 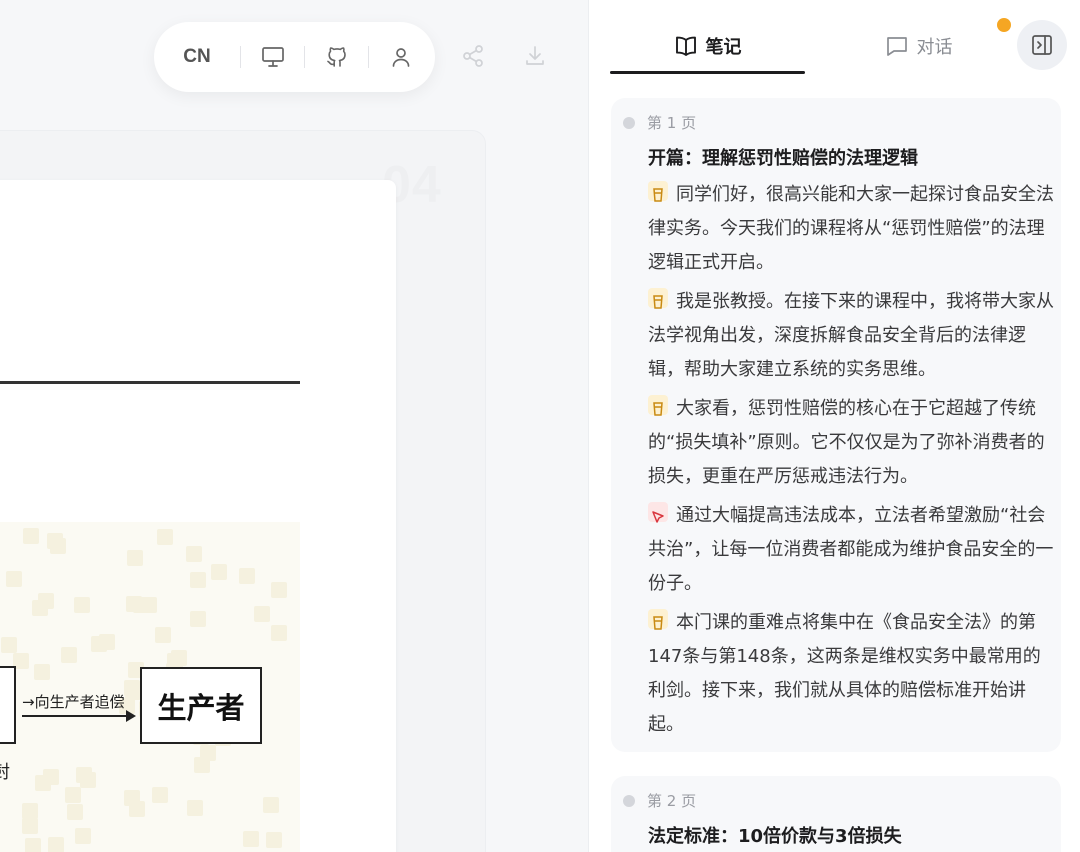 What do you see at coordinates (197, 57) in the screenshot?
I see `language-toggle-button: CN` at bounding box center [197, 57].